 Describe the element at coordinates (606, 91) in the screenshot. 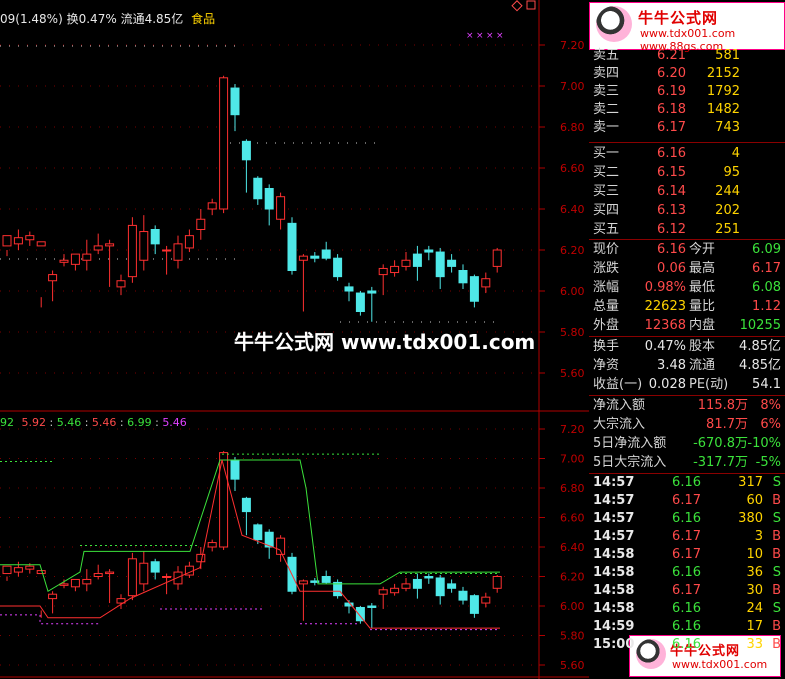

I see `ask-label: 卖三` at that location.